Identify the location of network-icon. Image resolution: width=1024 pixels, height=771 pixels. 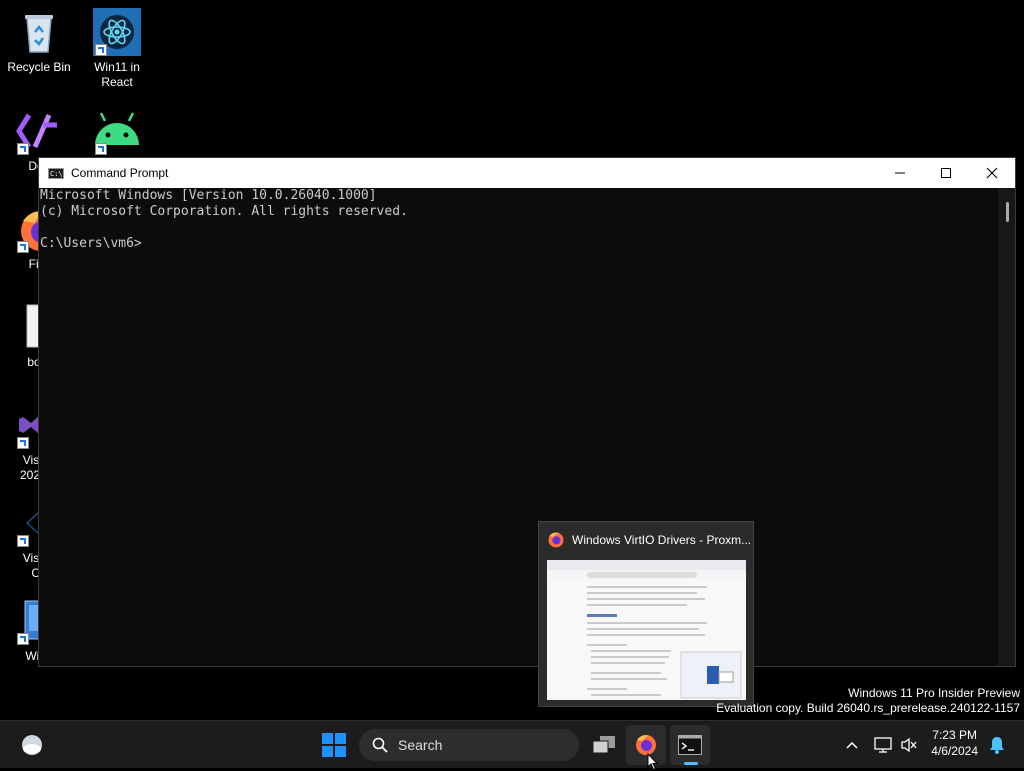
(883, 745).